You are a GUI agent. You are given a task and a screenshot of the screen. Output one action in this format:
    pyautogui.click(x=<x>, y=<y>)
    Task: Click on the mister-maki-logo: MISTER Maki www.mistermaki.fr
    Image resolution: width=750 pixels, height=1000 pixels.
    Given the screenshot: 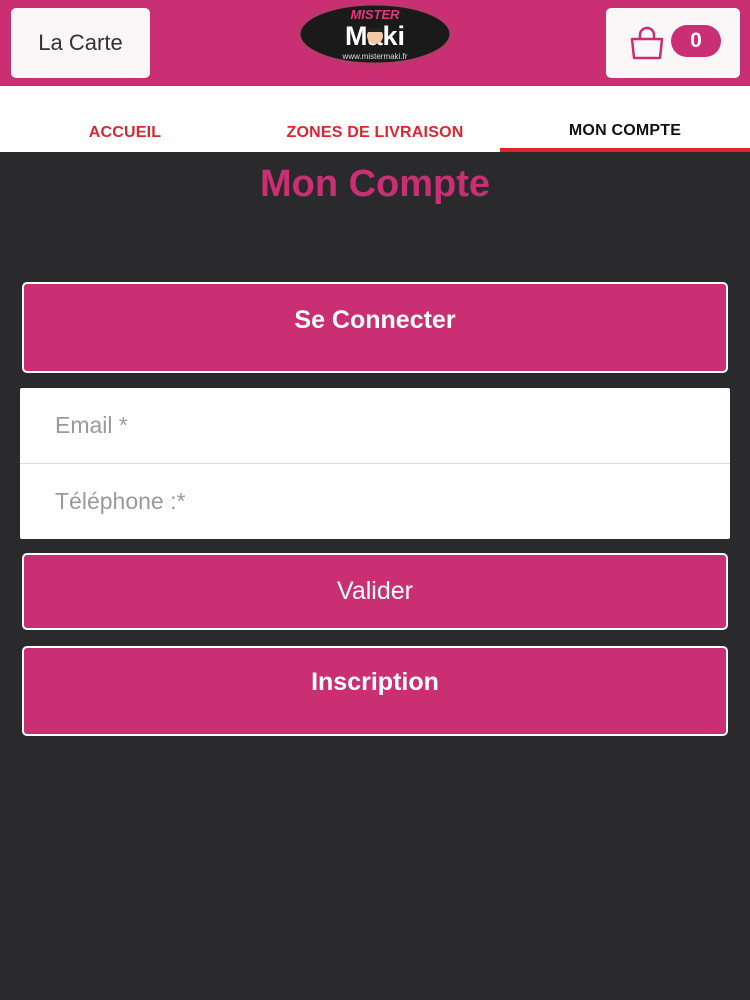 What is the action you would take?
    pyautogui.click(x=375, y=34)
    